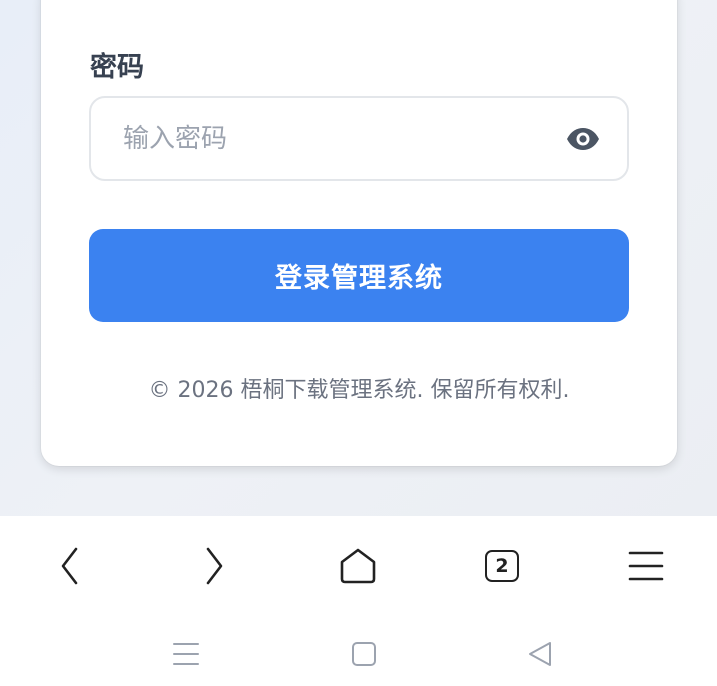  I want to click on tab-count-badge: 2, so click(502, 566).